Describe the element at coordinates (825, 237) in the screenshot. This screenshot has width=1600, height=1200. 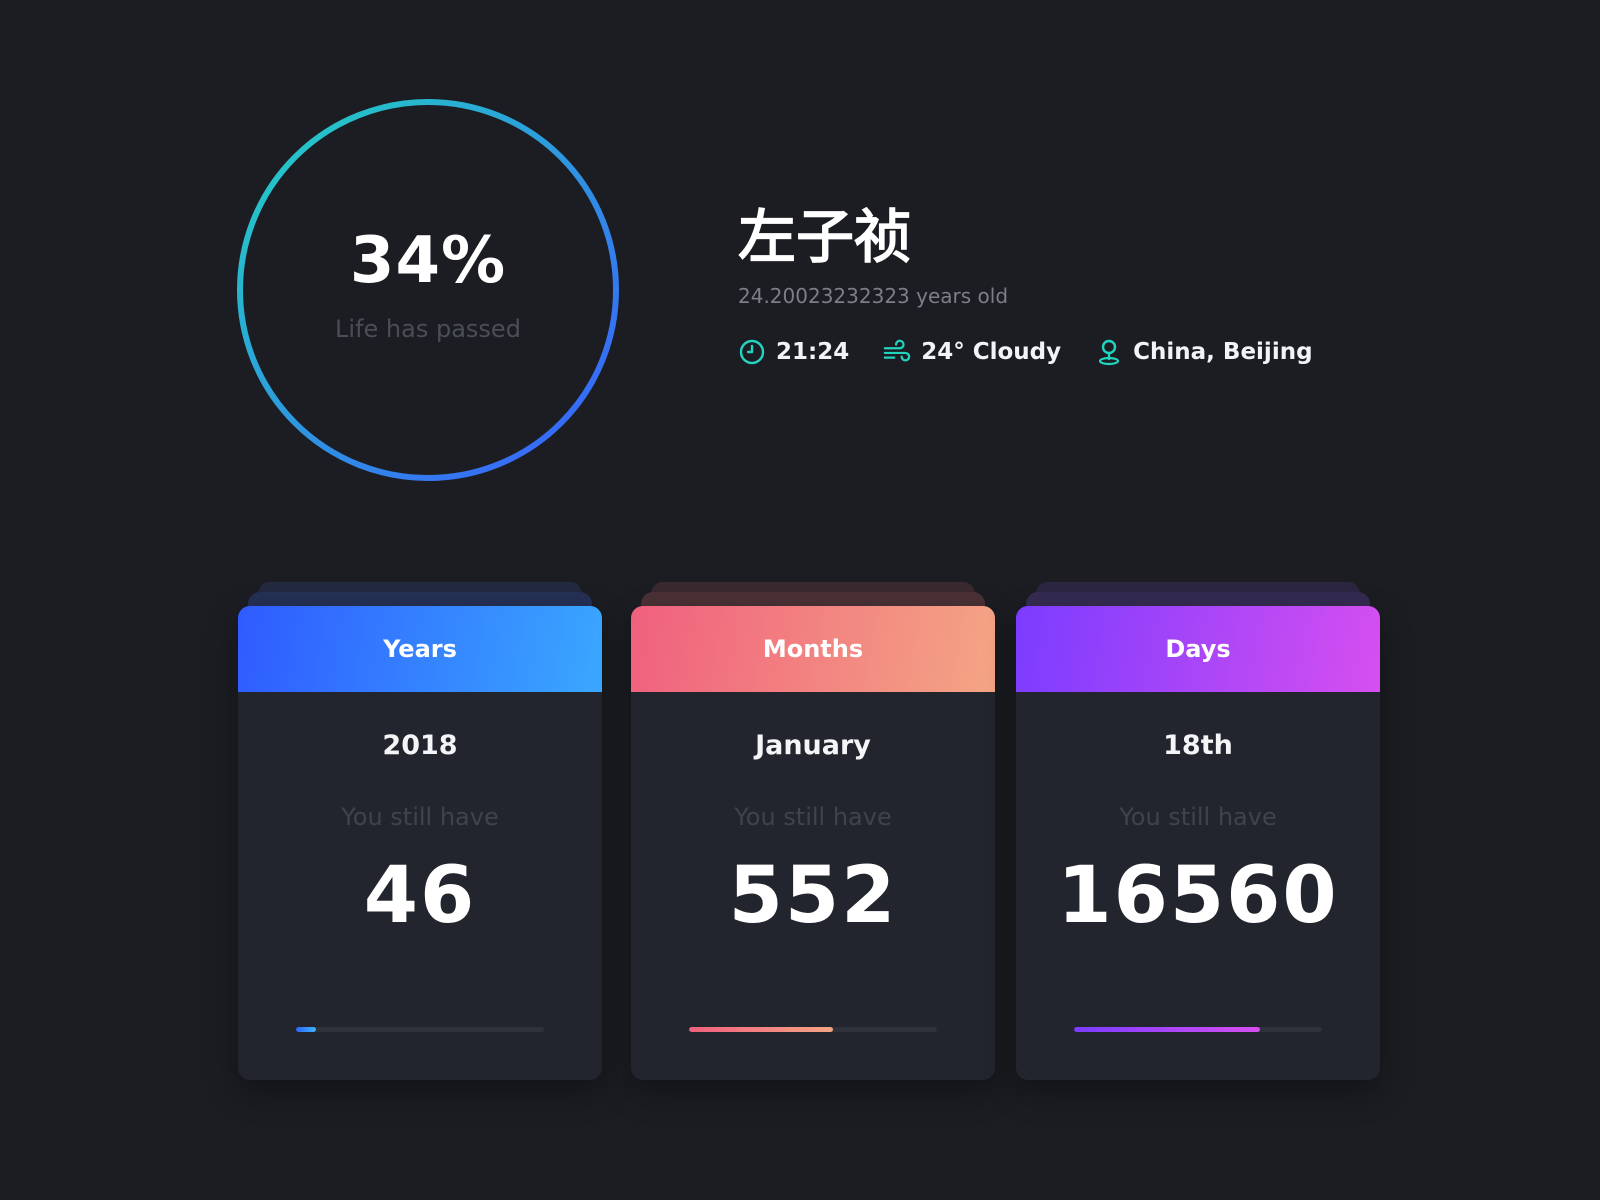
I see `profile-name: 左子祯` at that location.